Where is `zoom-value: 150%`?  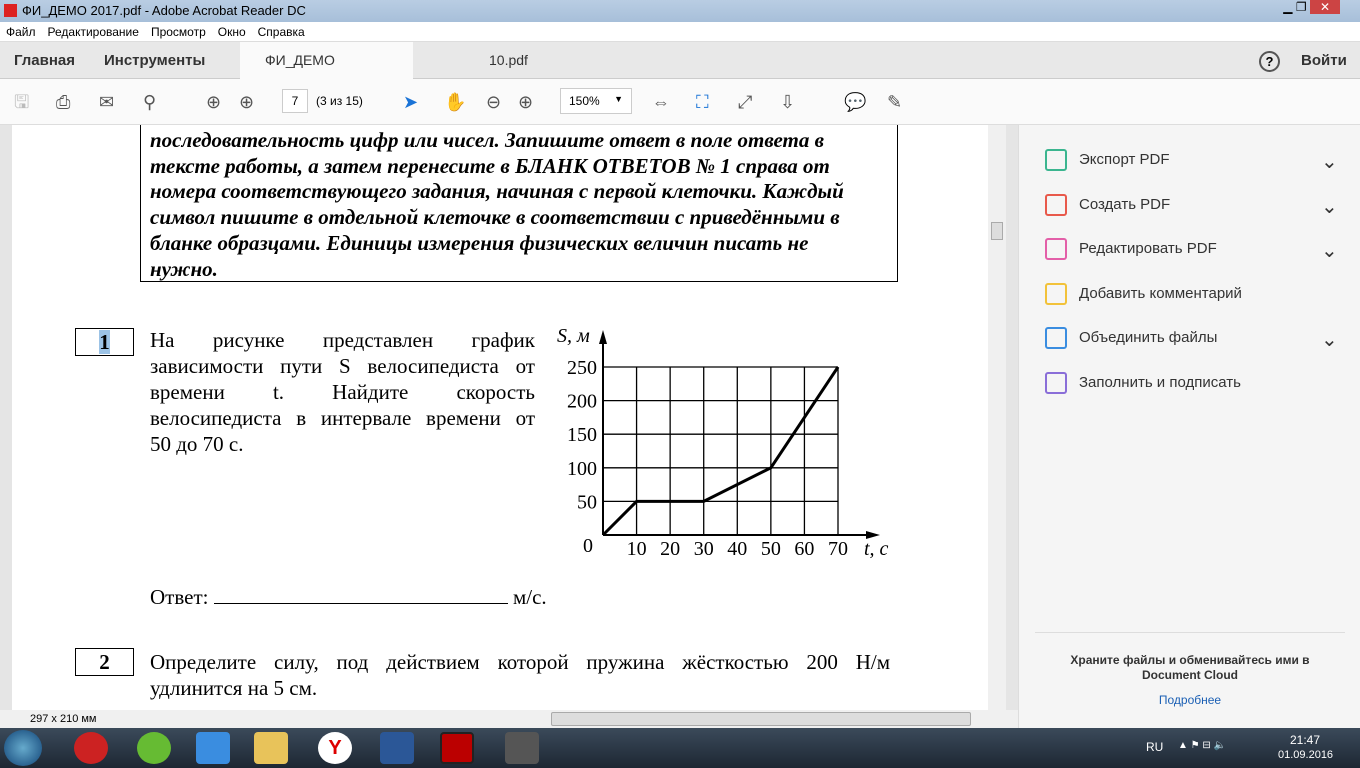
zoom-value: 150% is located at coordinates (584, 101).